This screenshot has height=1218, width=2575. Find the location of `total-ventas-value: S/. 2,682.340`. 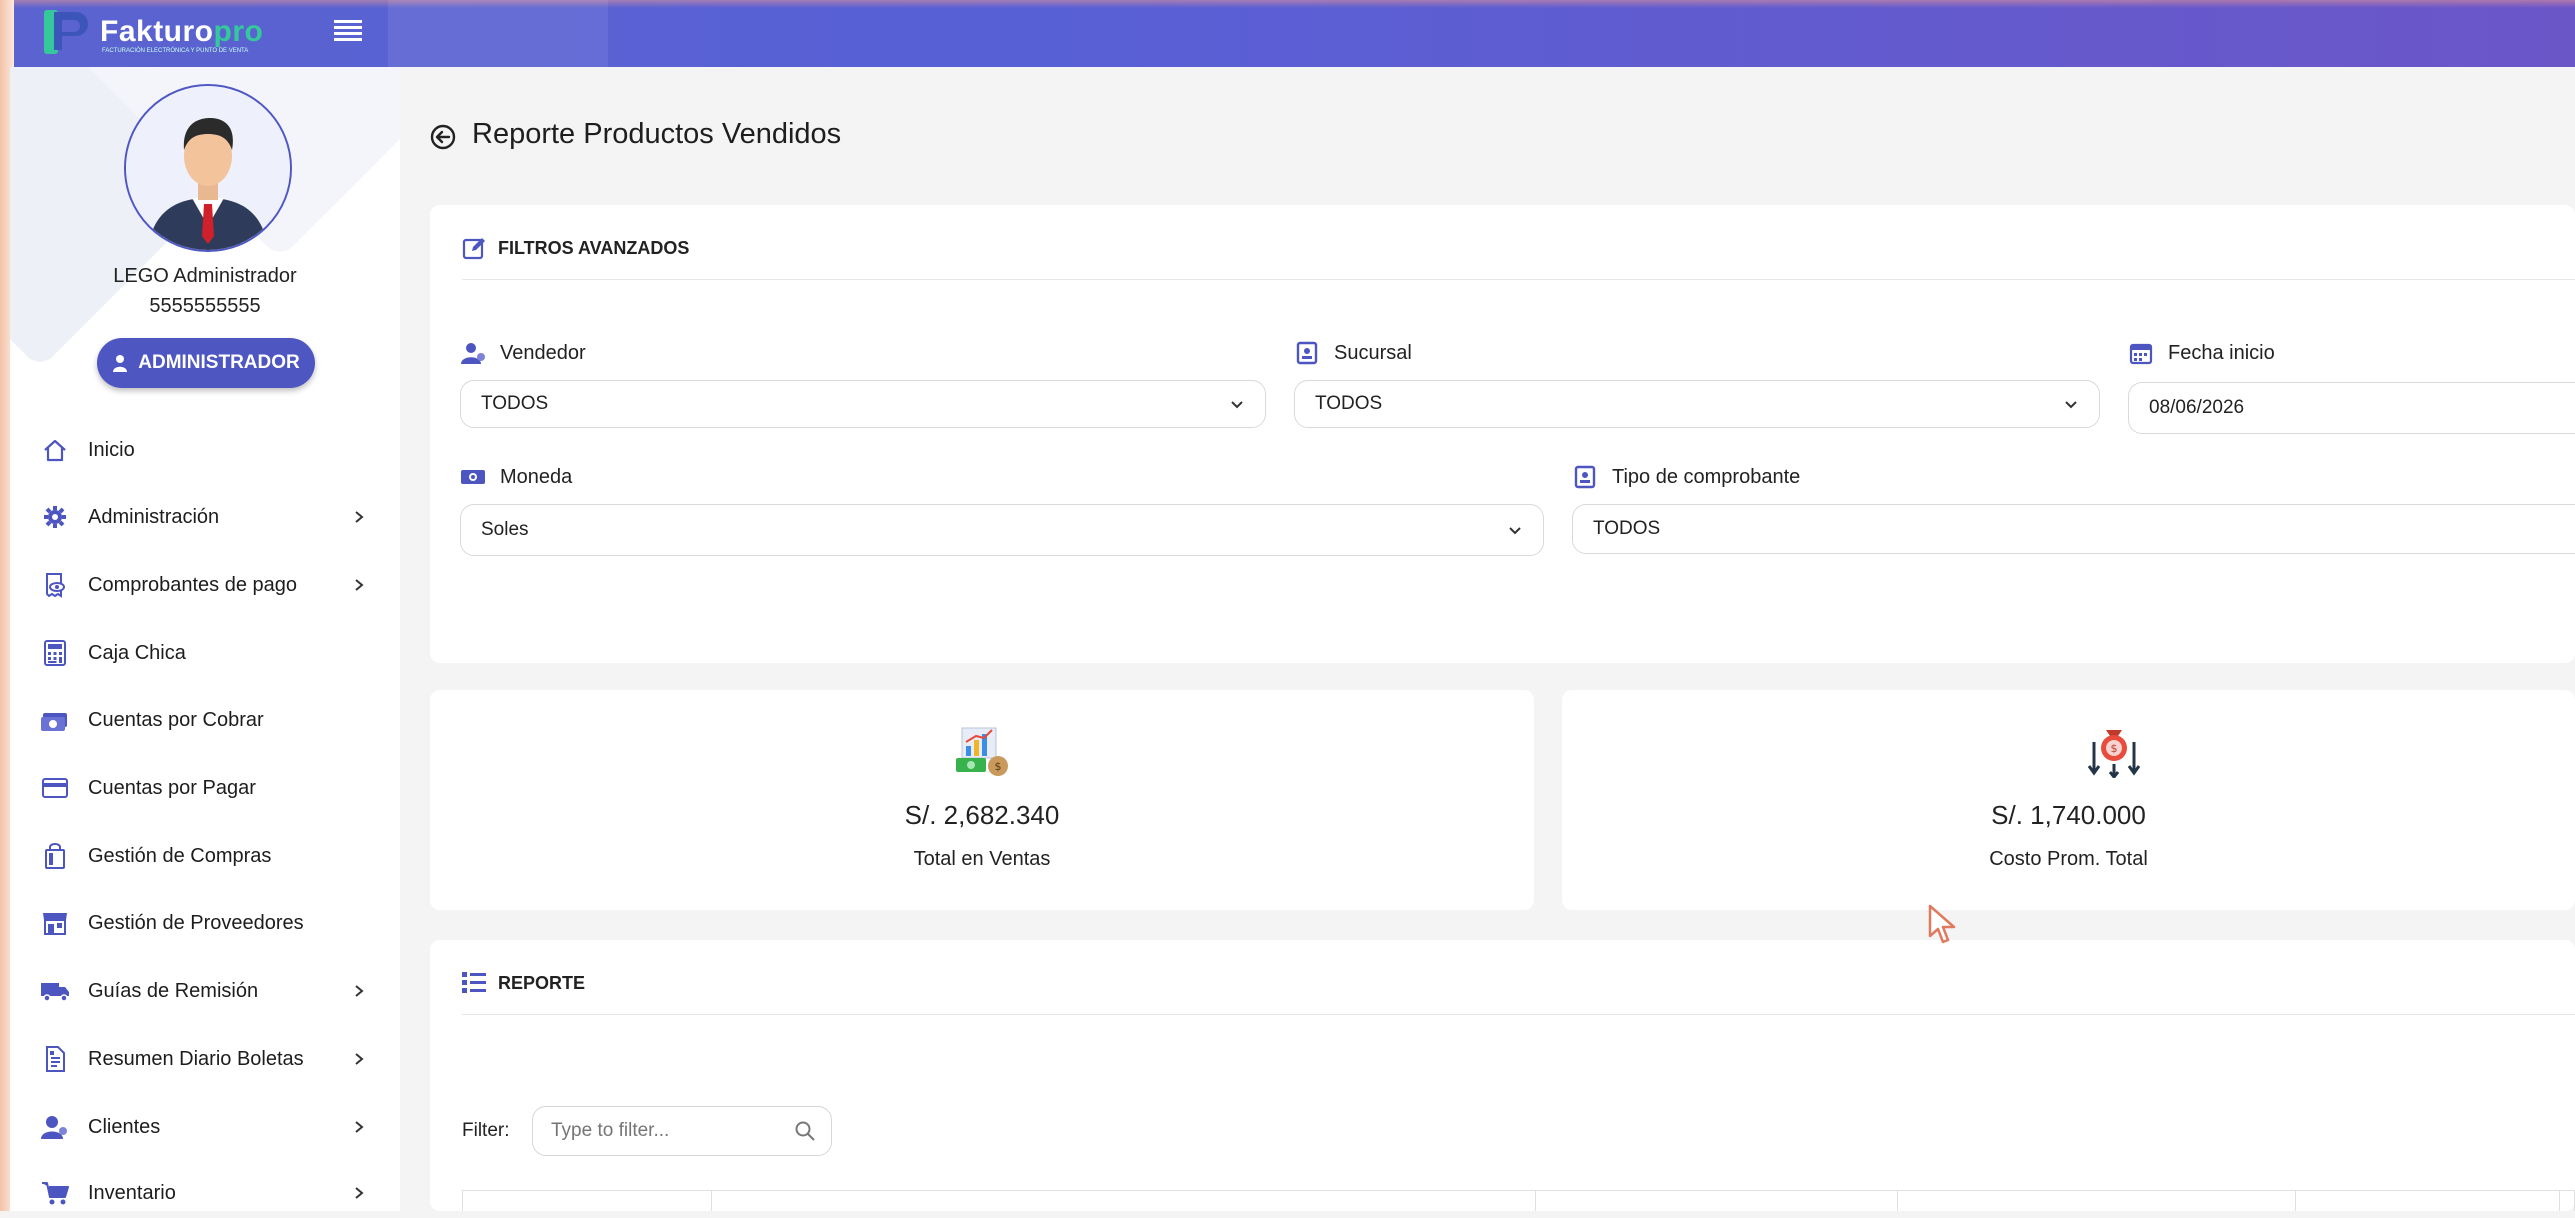

total-ventas-value: S/. 2,682.340 is located at coordinates (982, 815).